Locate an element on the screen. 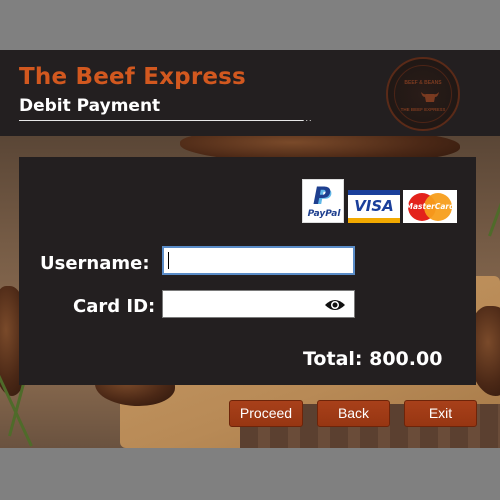 The height and width of the screenshot is (500, 500). herb-decoration is located at coordinates (494, 208).